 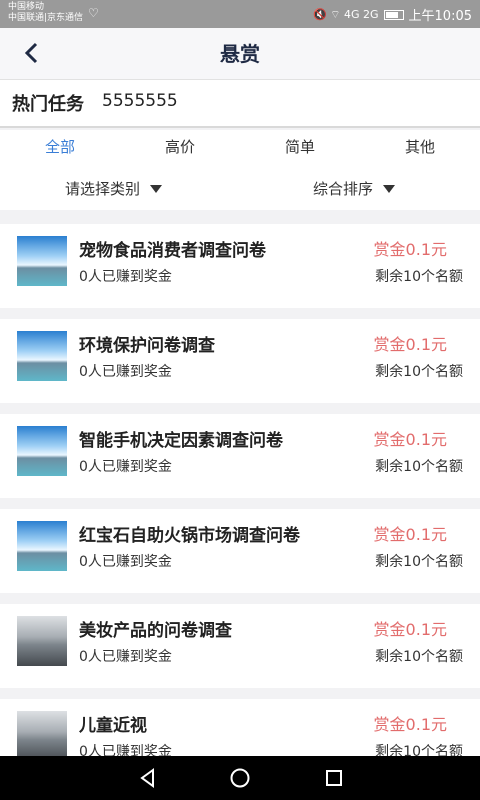 I want to click on task-card: 环境保护问卷调查 0人已赚到奖金 赏金0.1元 剩余10个名额, so click(x=240, y=361).